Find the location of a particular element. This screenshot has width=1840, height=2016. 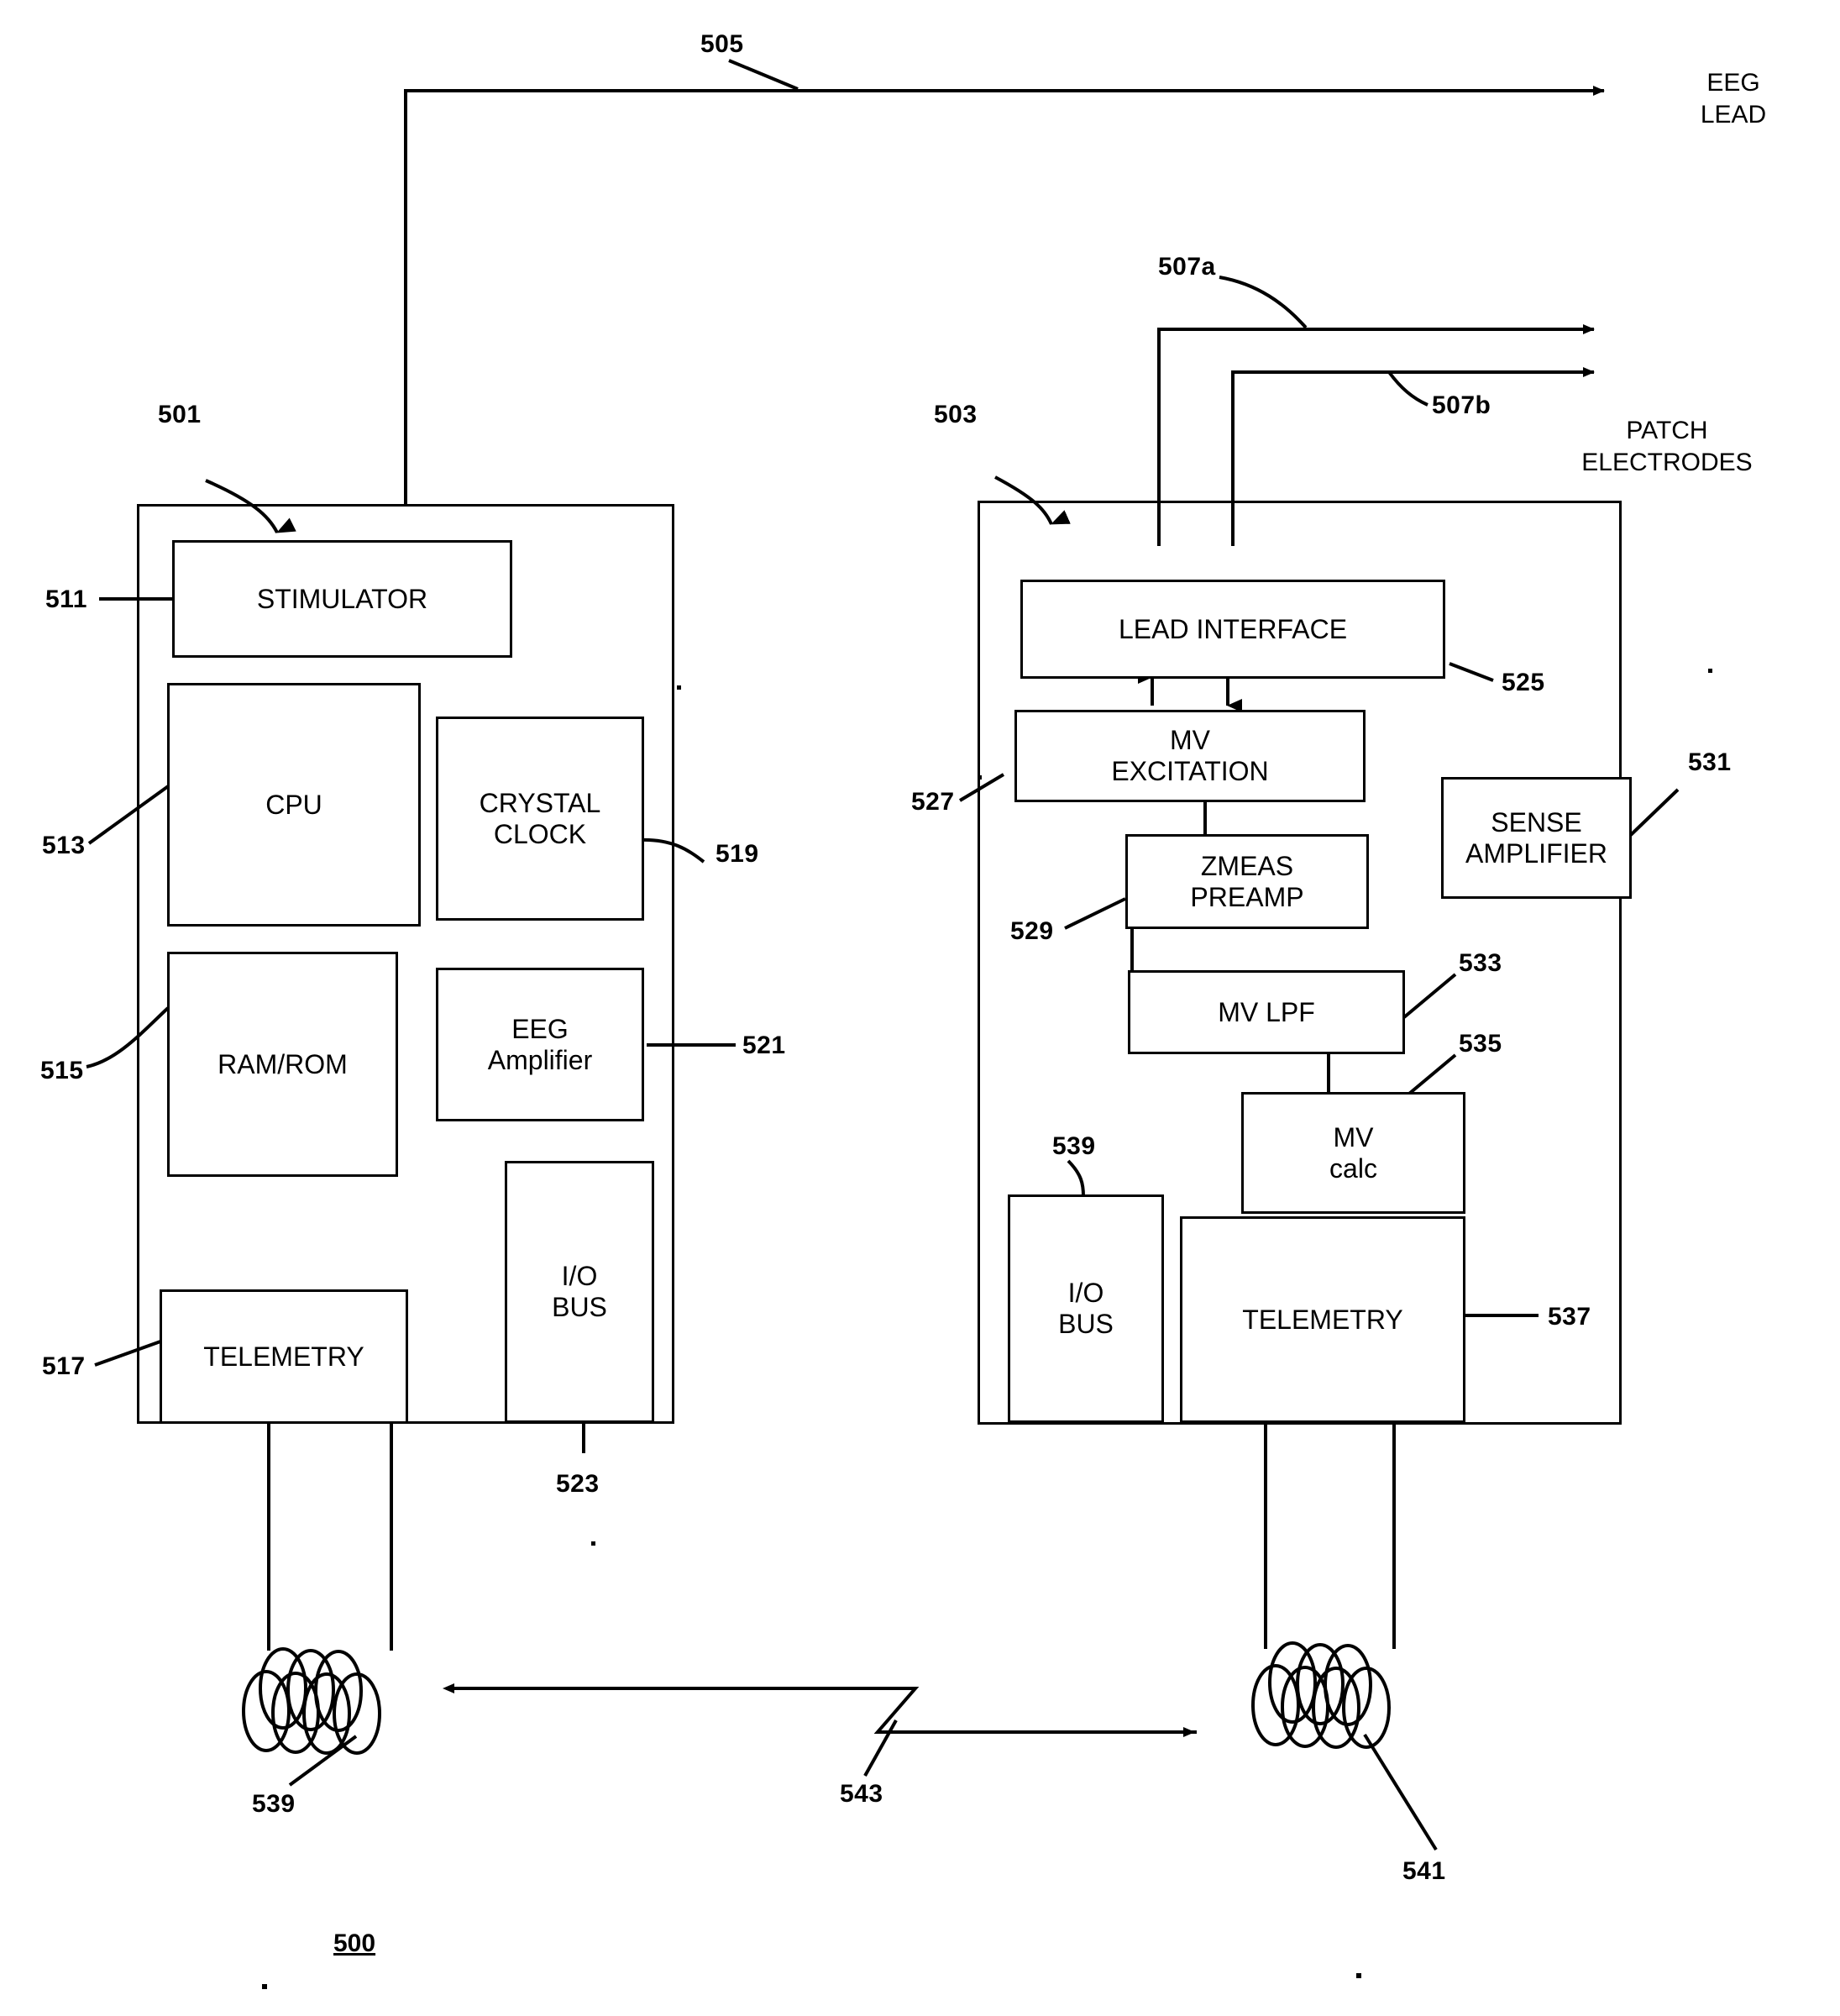

block-crystal-clock: CRYSTAL CLOCK is located at coordinates (540, 819).